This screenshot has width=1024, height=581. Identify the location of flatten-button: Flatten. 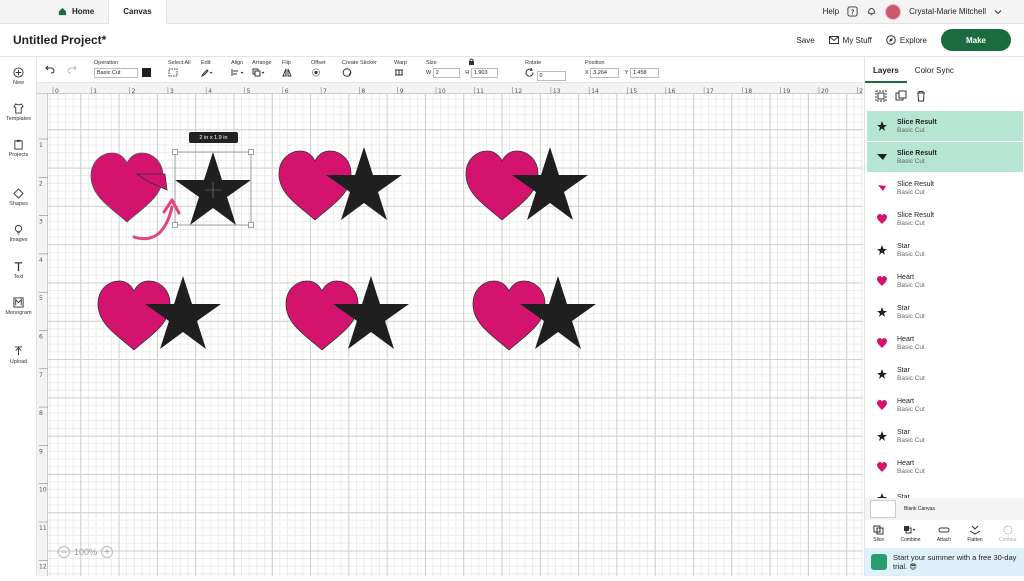
(975, 534).